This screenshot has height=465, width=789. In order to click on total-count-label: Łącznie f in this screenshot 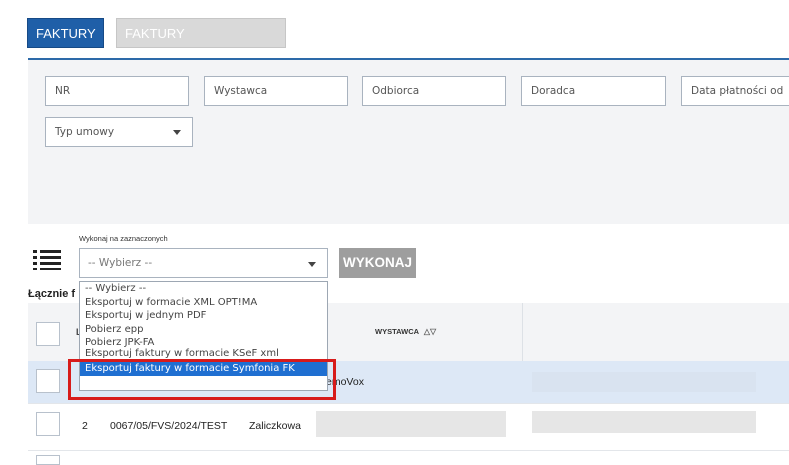, I will do `click(52, 294)`.